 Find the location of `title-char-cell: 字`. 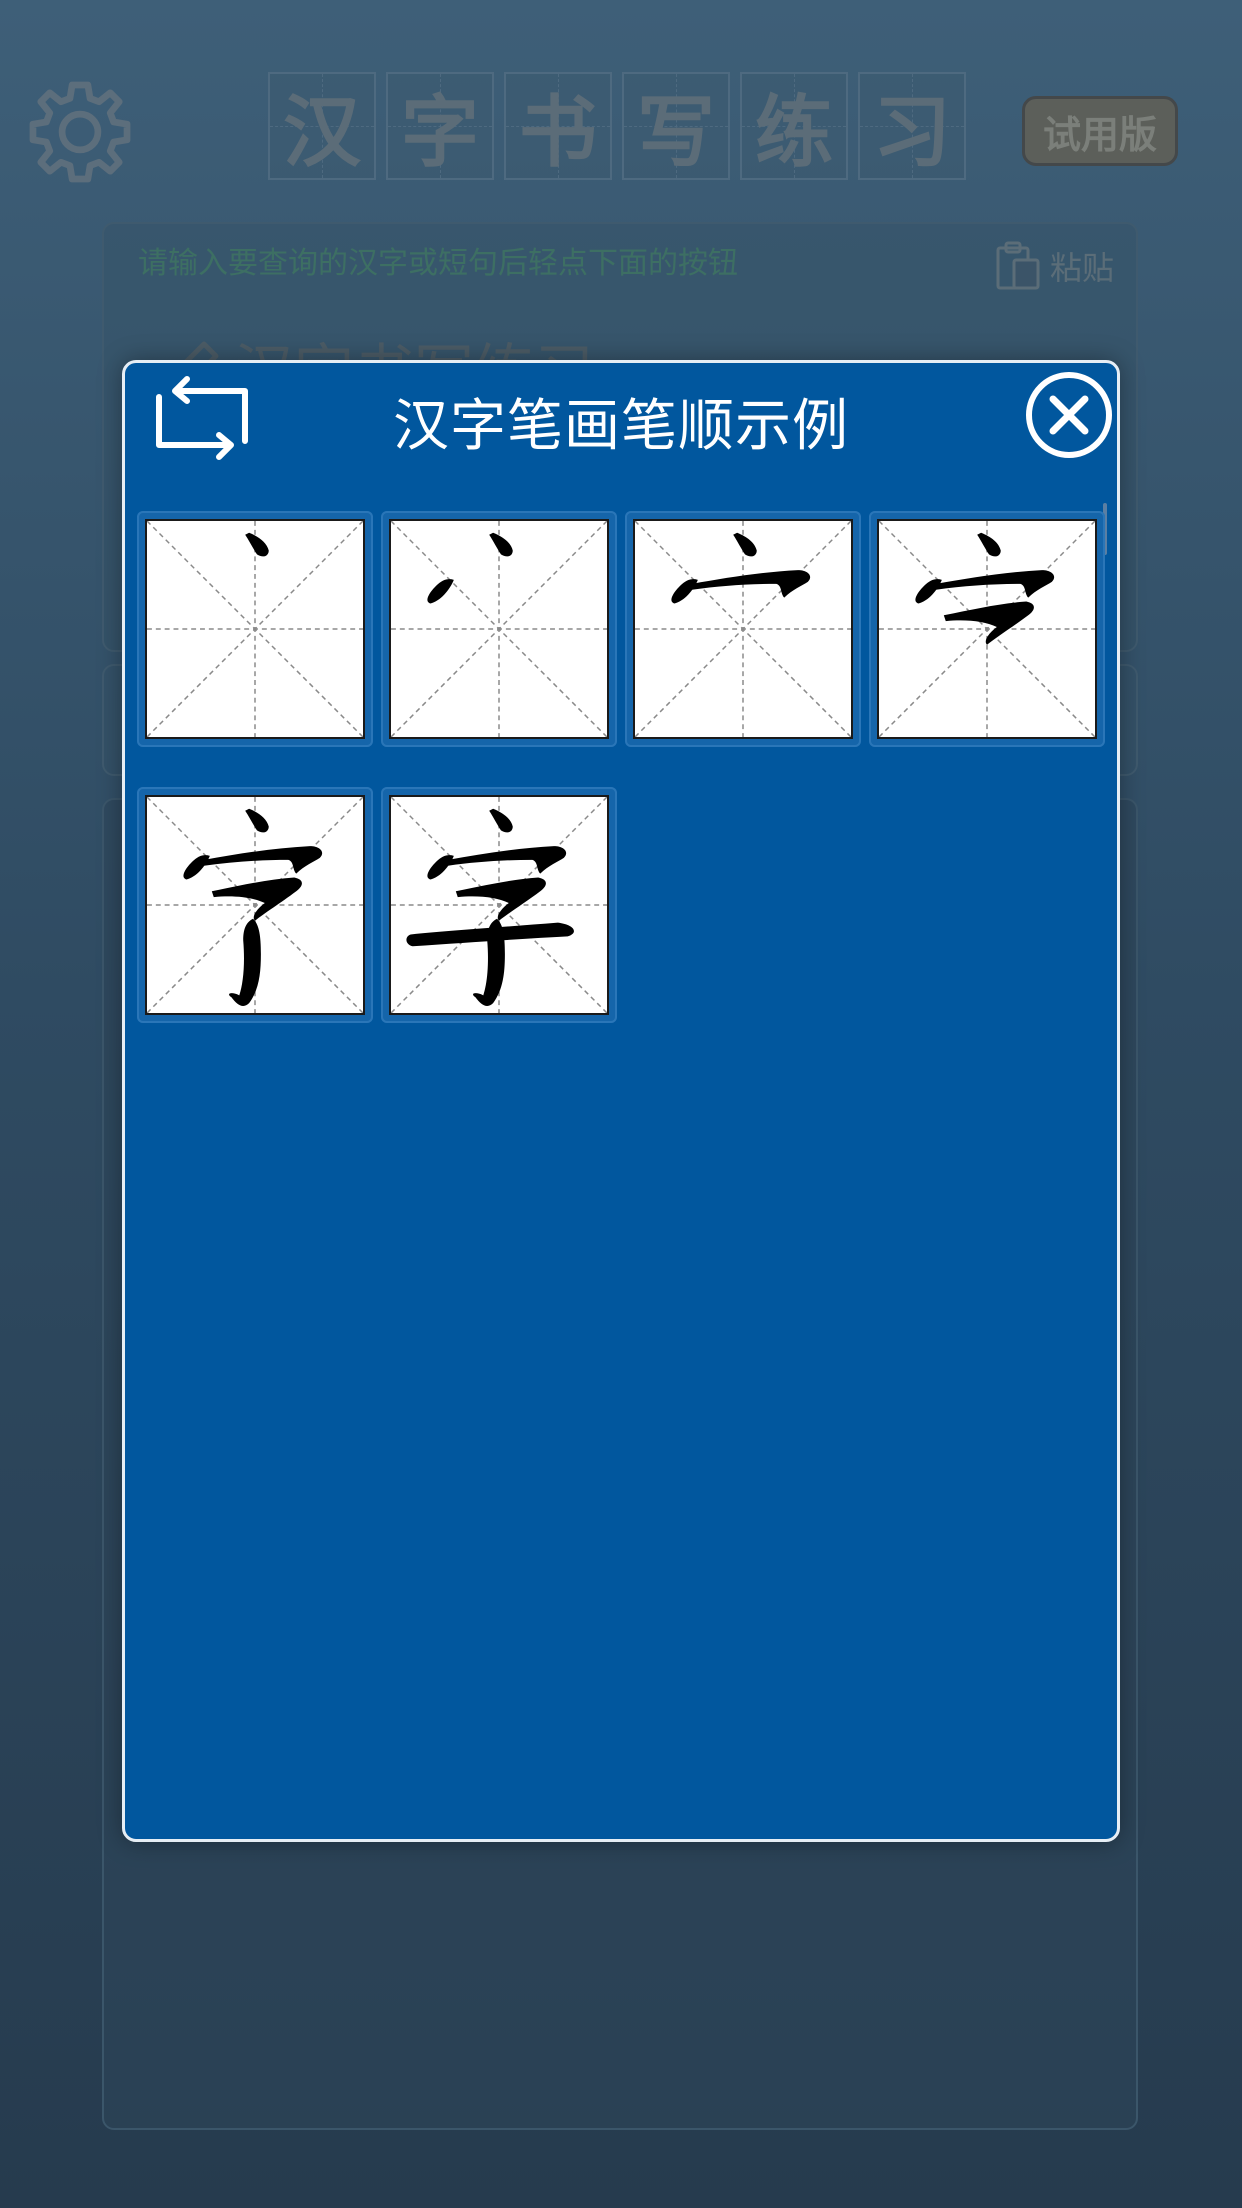

title-char-cell: 字 is located at coordinates (440, 126).